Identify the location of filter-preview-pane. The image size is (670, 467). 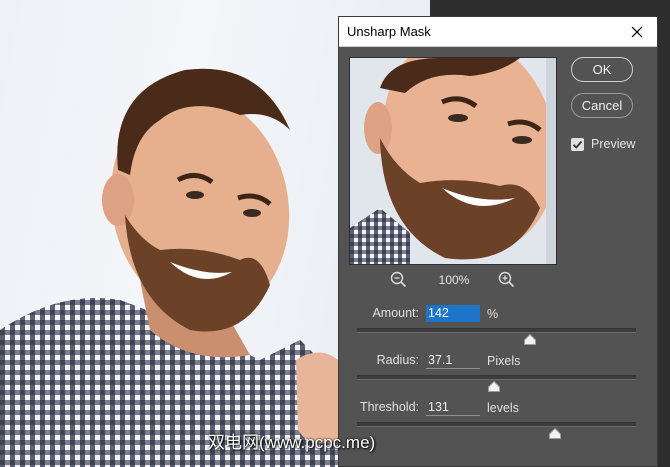
(453, 161).